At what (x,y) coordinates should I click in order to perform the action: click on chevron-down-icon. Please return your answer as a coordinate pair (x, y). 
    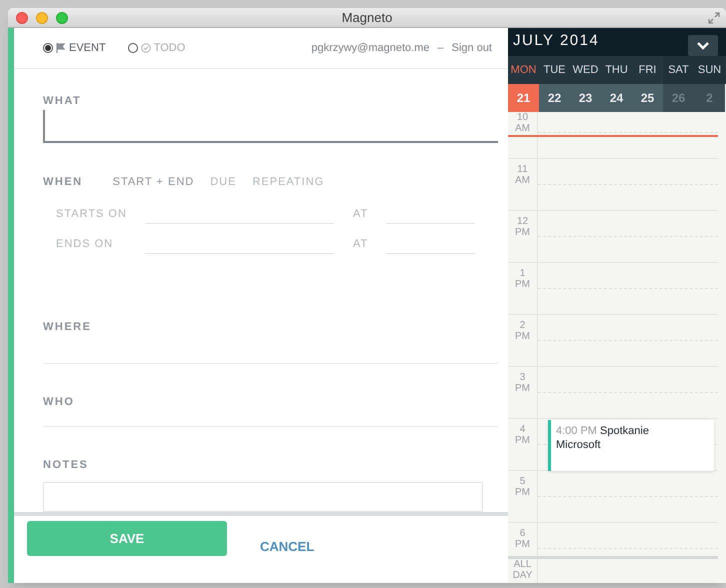
    Looking at the image, I should click on (703, 45).